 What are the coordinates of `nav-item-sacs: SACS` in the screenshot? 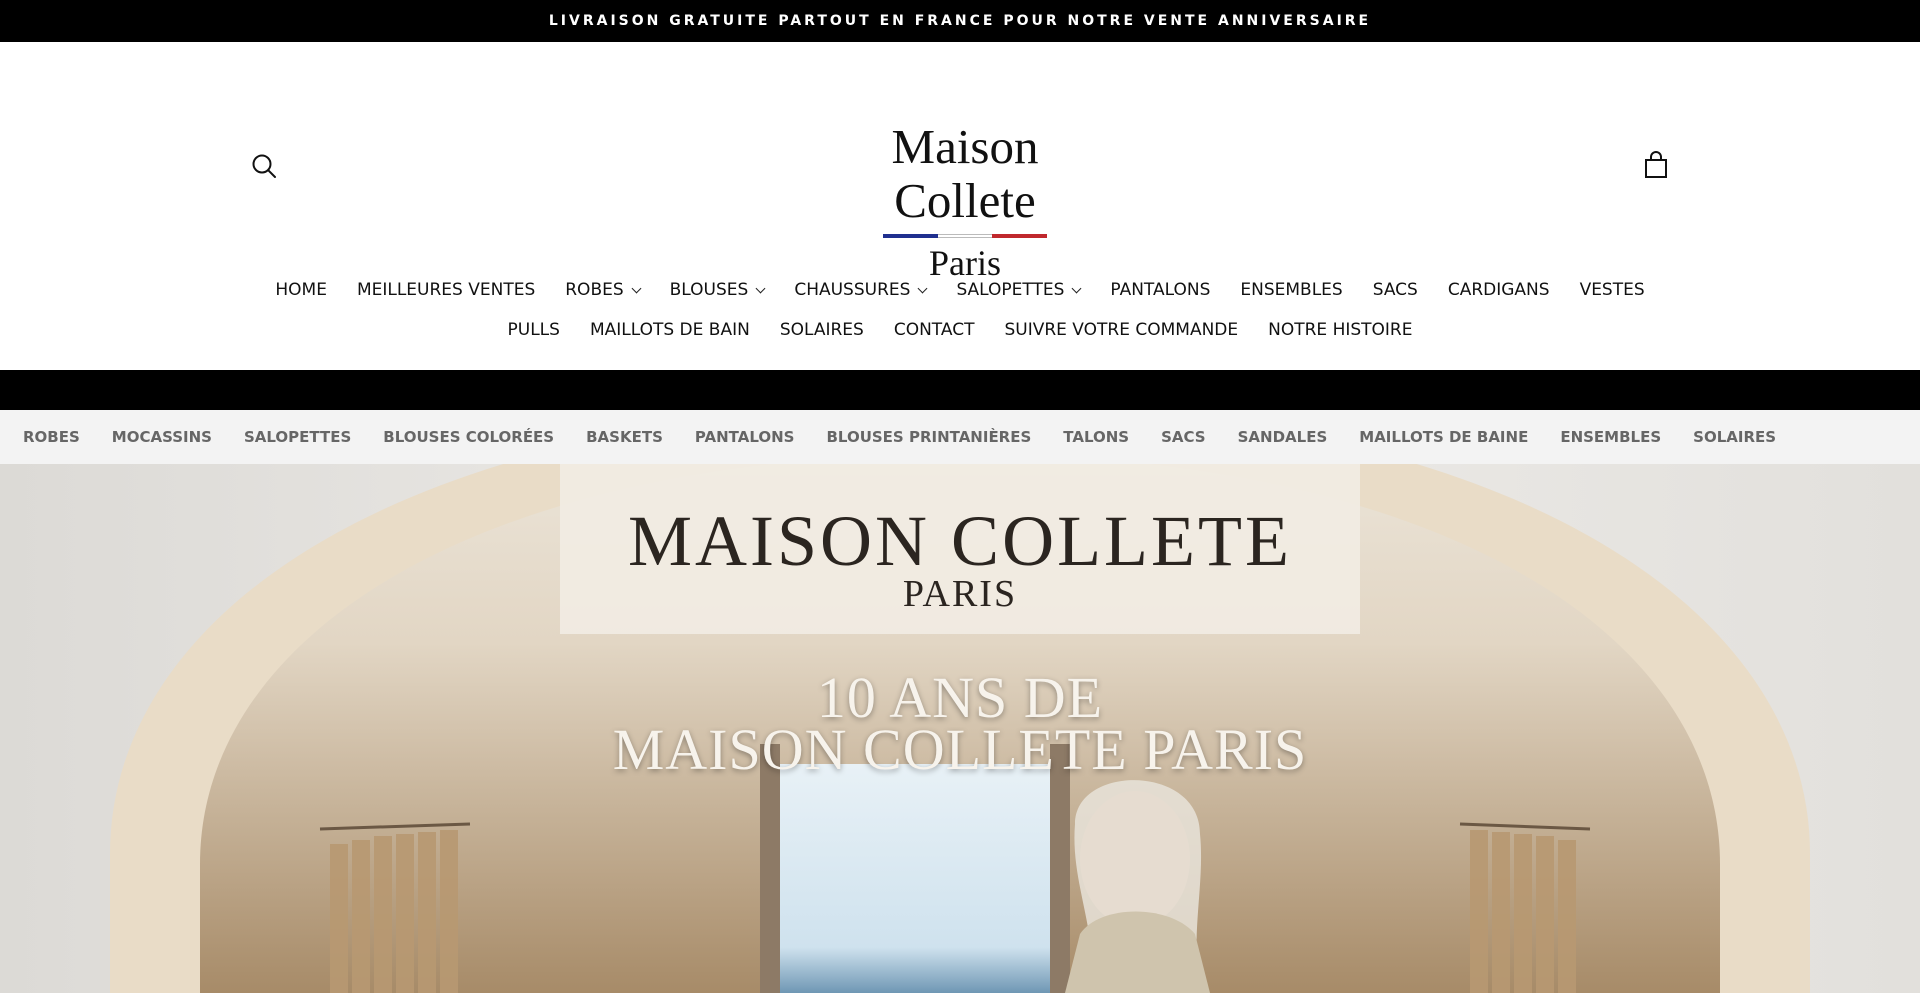 It's located at (1395, 290).